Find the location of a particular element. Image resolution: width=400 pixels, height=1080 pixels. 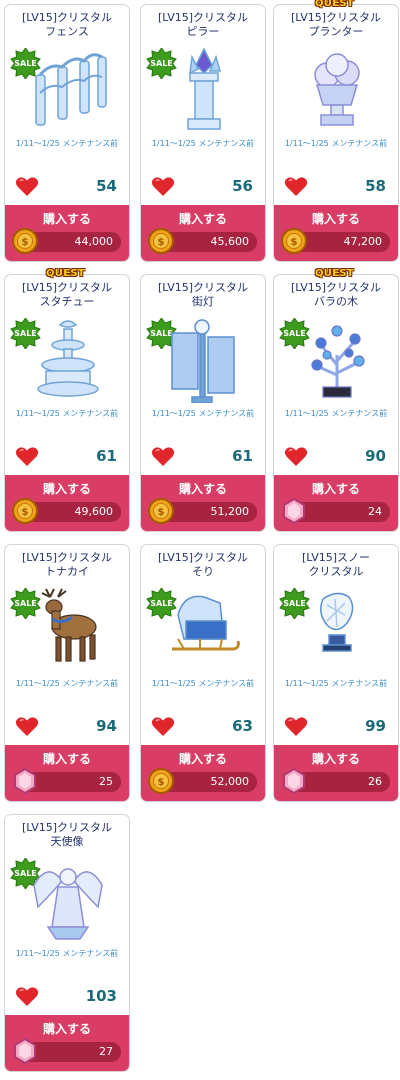

price-value: 47,200 is located at coordinates (363, 241).